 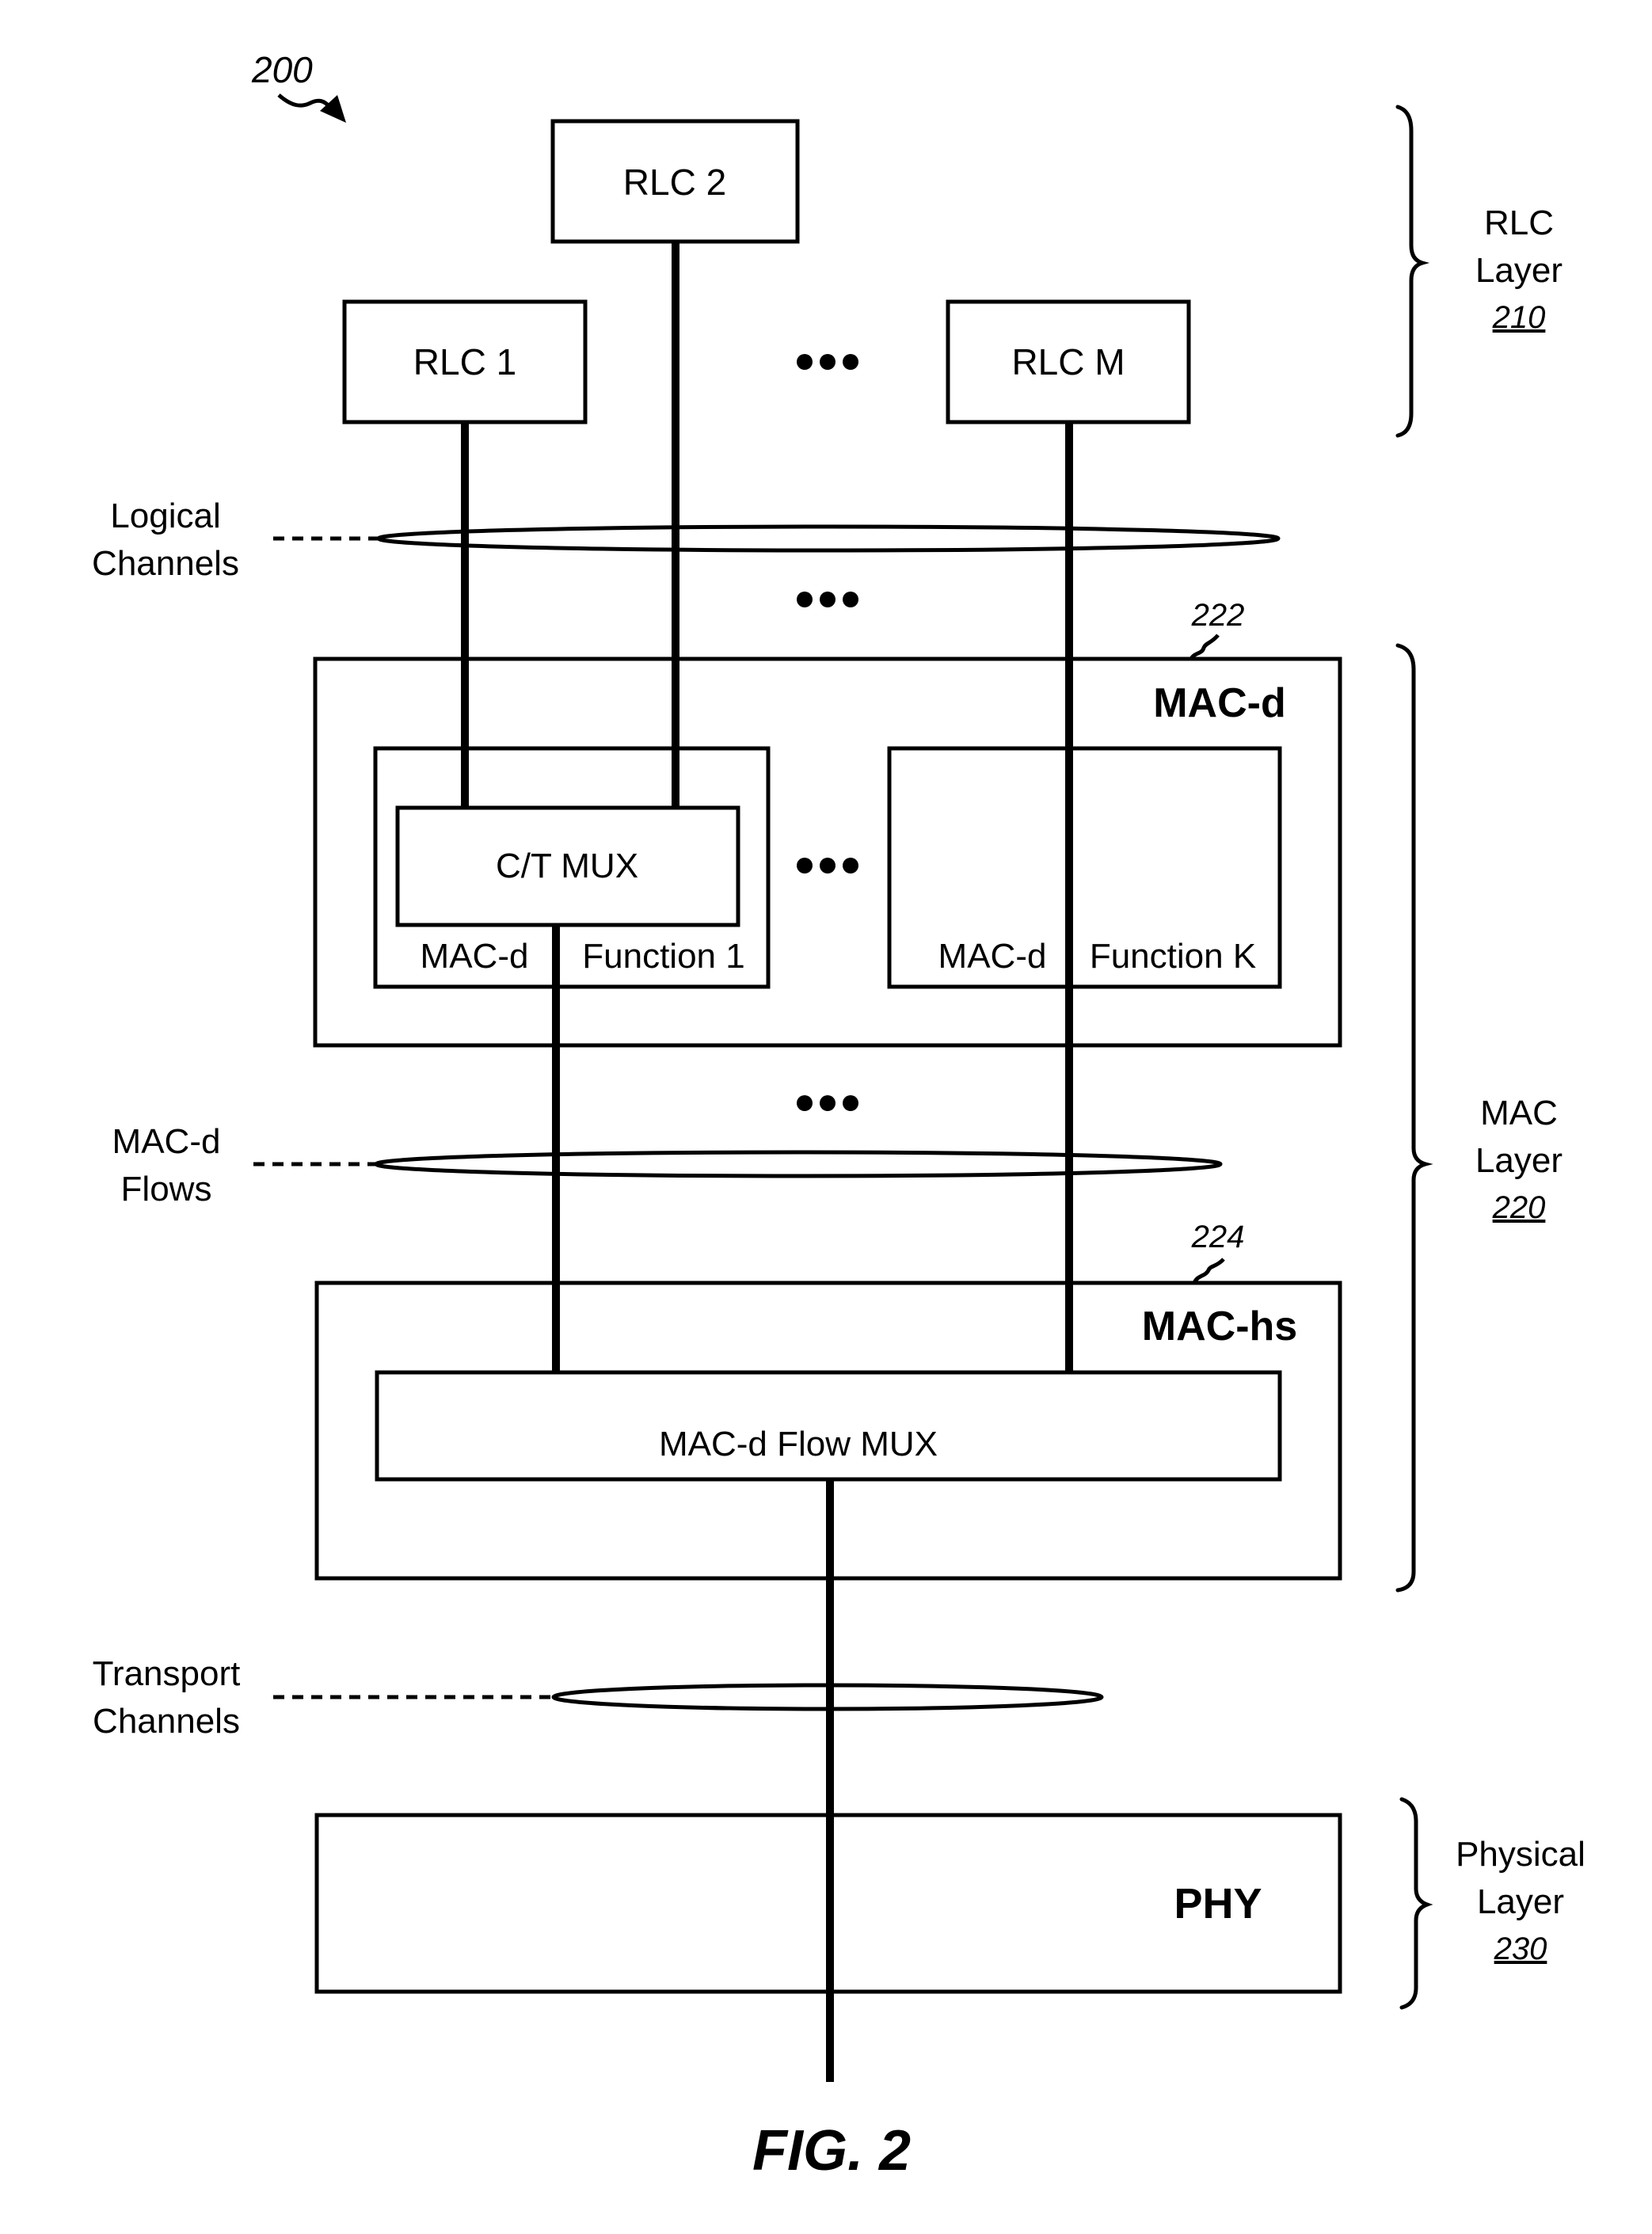 What do you see at coordinates (1520, 1902) in the screenshot?
I see `physical-layer-label-line2: Layer` at bounding box center [1520, 1902].